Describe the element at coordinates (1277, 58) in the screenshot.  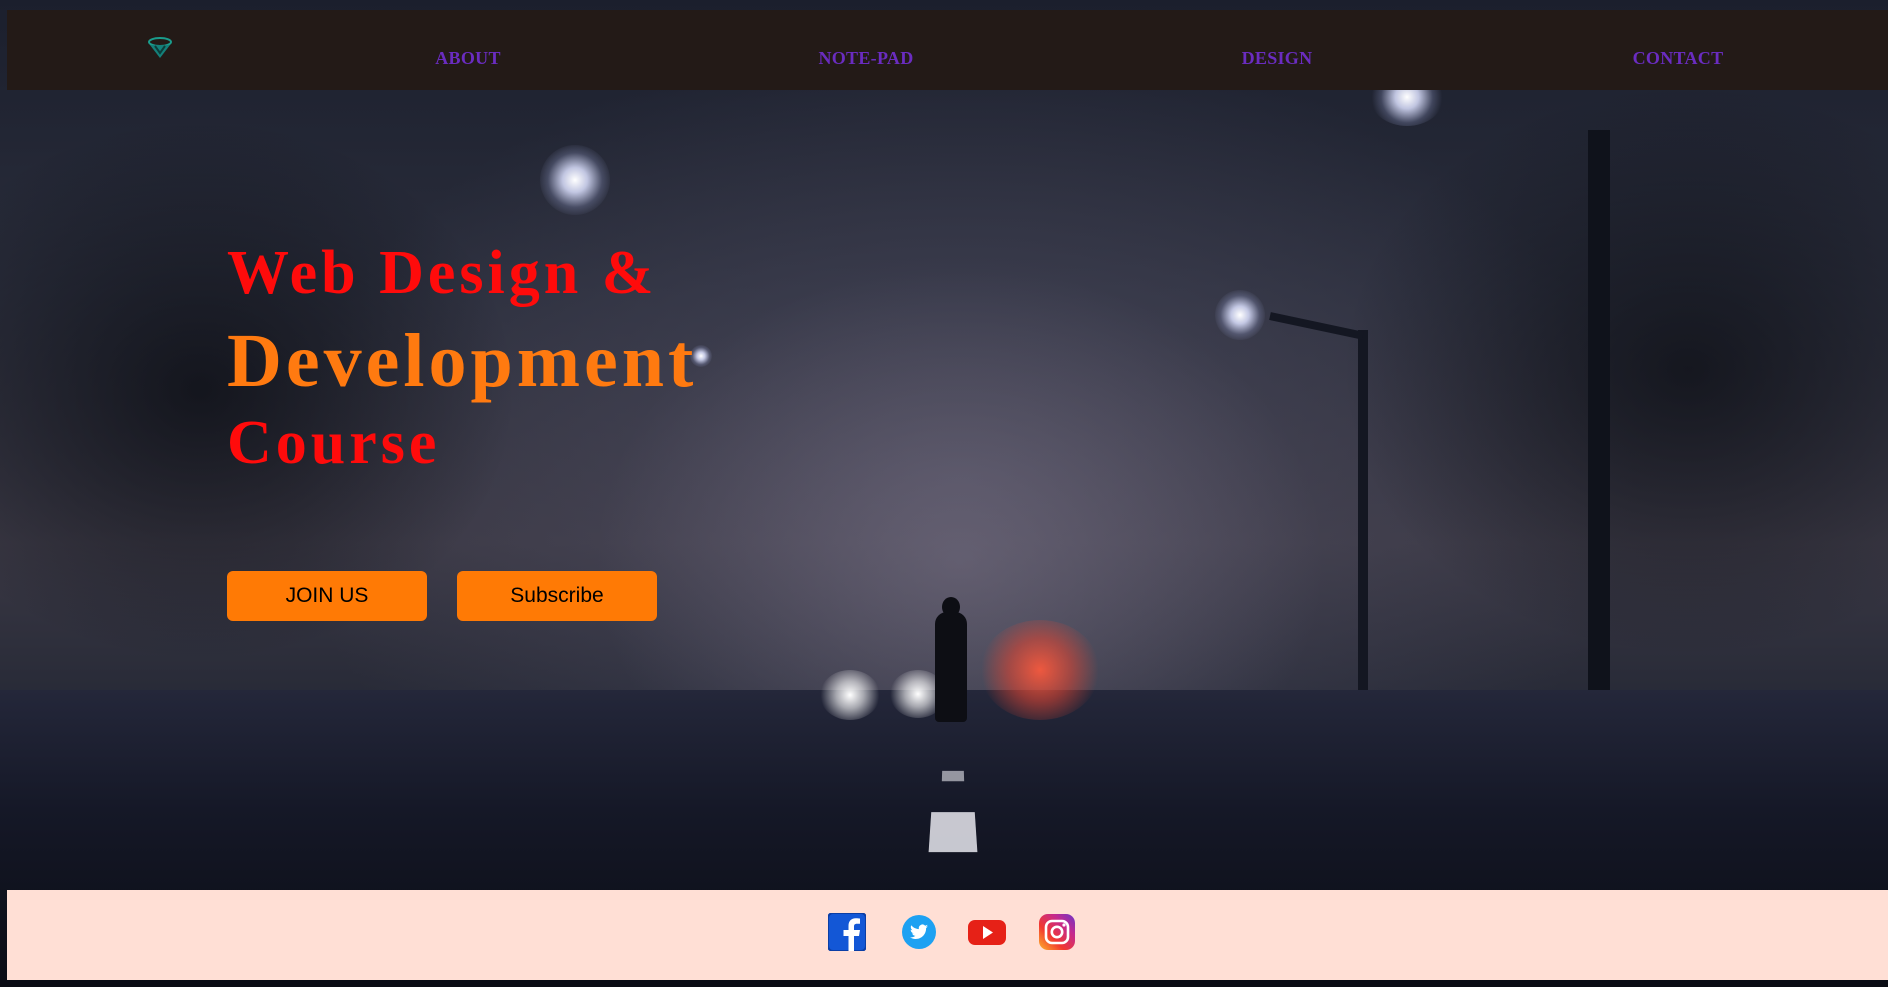
I see `nav-link-design: DESIGN` at that location.